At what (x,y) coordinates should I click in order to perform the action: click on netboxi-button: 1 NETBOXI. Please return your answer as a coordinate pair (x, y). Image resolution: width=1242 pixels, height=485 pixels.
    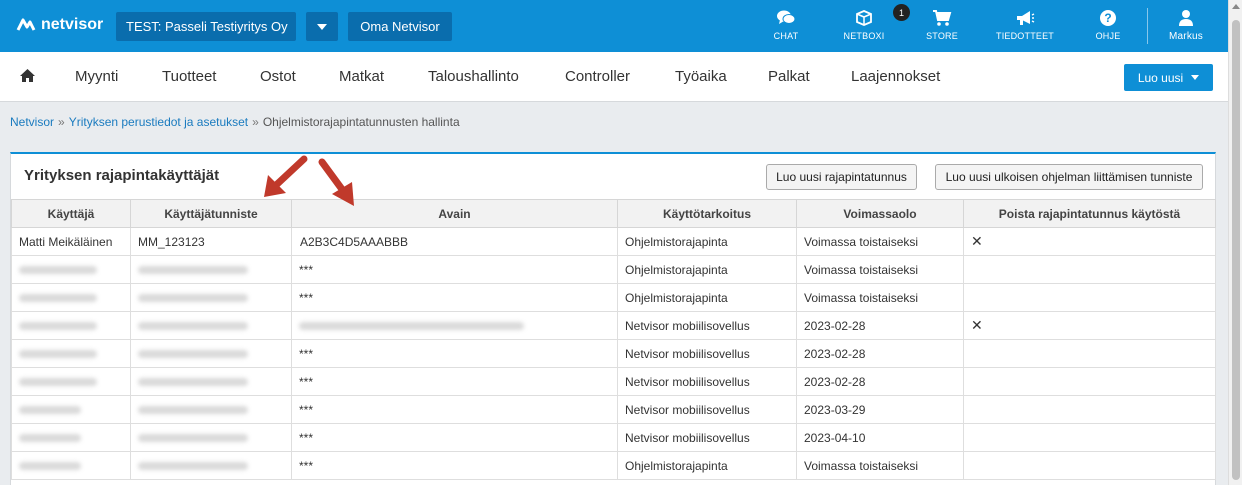
    Looking at the image, I should click on (869, 25).